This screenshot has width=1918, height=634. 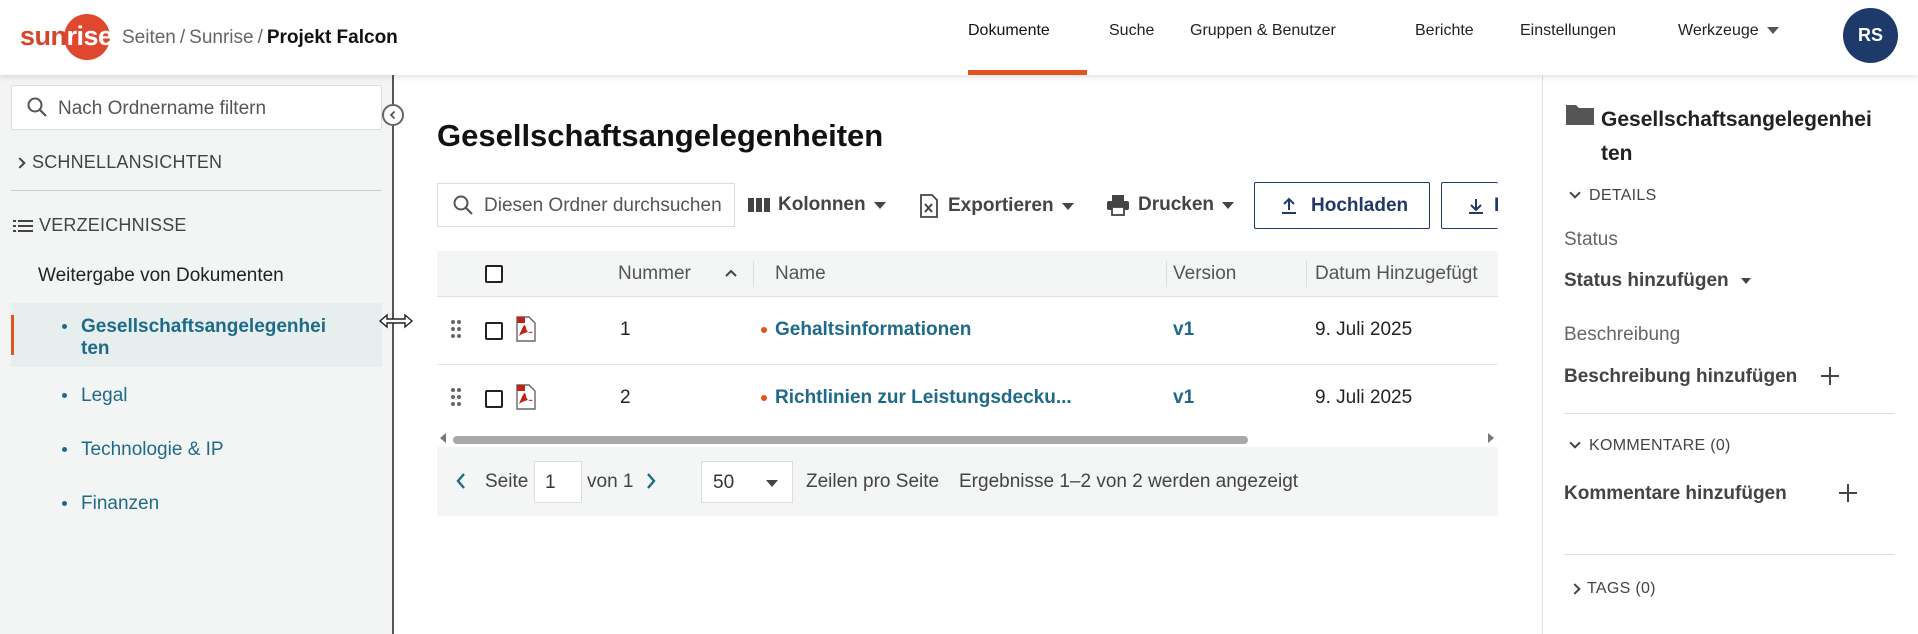 What do you see at coordinates (1009, 31) in the screenshot?
I see `nav-dokumente: Dokumente` at bounding box center [1009, 31].